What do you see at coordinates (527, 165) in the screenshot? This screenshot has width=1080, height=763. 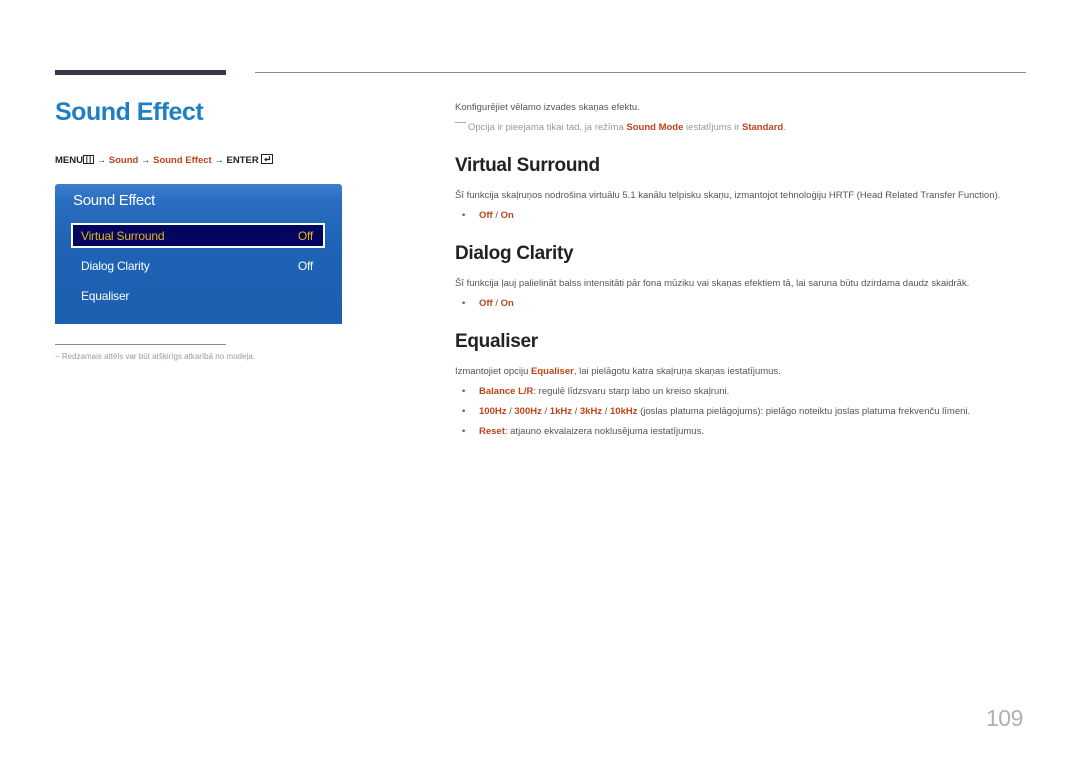 I see `heading-virtual-surround: Virtual Surround` at bounding box center [527, 165].